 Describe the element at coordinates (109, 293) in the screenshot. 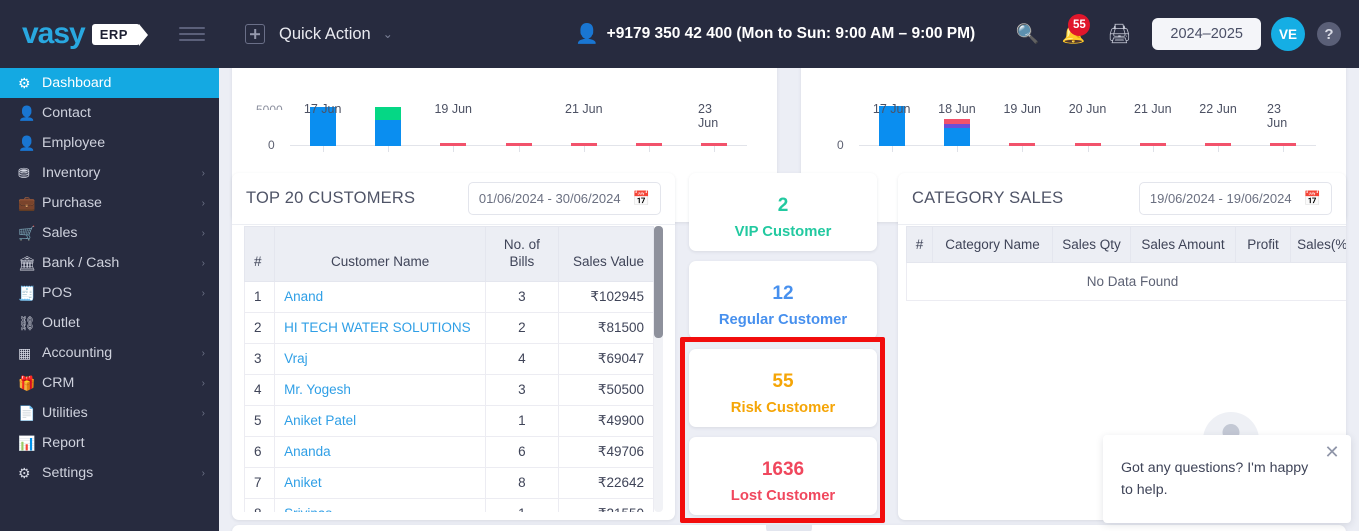

I see `sidebar-item-pos: 🧾 POS ›` at that location.